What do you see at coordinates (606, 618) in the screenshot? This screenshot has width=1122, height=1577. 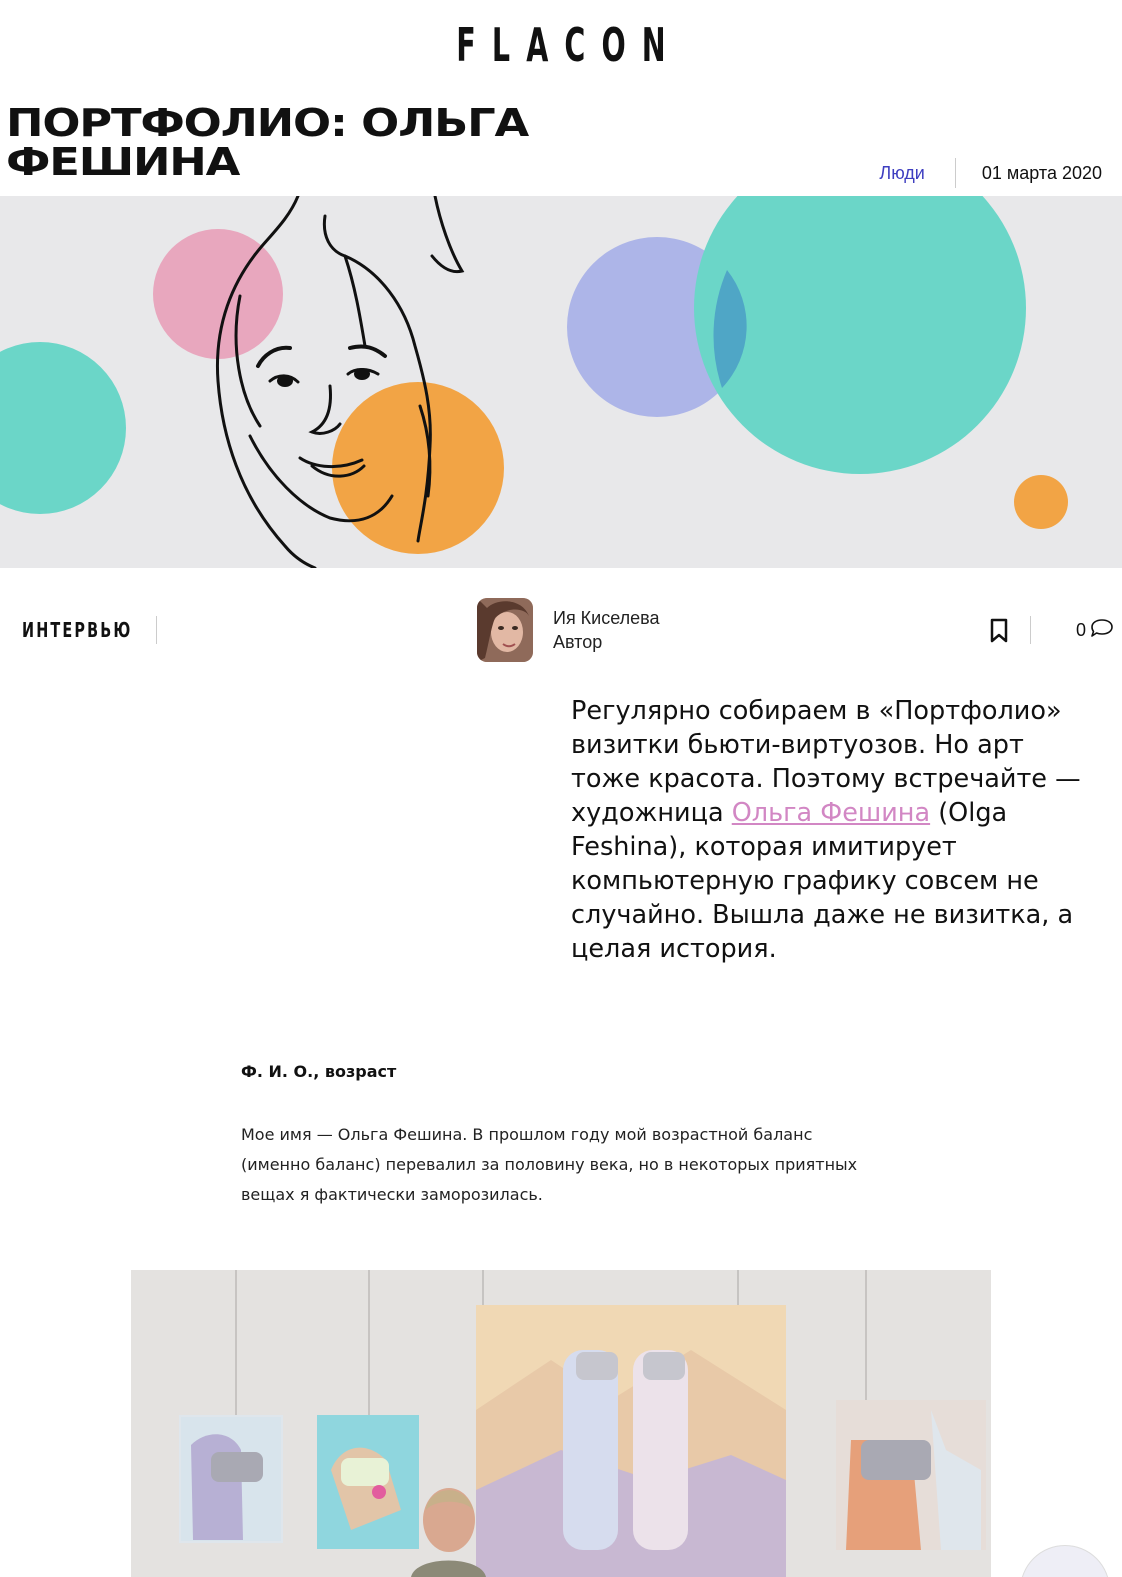 I see `author-name: Ия Киселева` at bounding box center [606, 618].